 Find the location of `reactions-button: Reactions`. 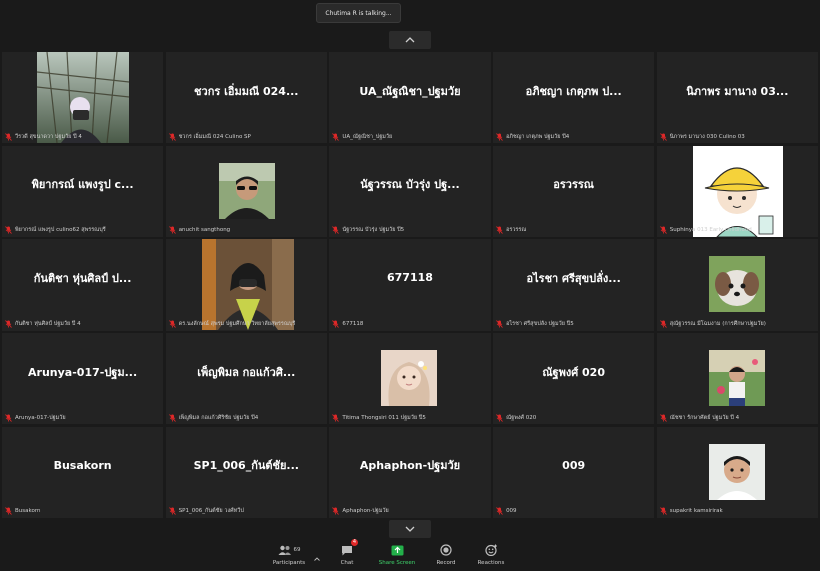

reactions-button: Reactions is located at coordinates (491, 554).